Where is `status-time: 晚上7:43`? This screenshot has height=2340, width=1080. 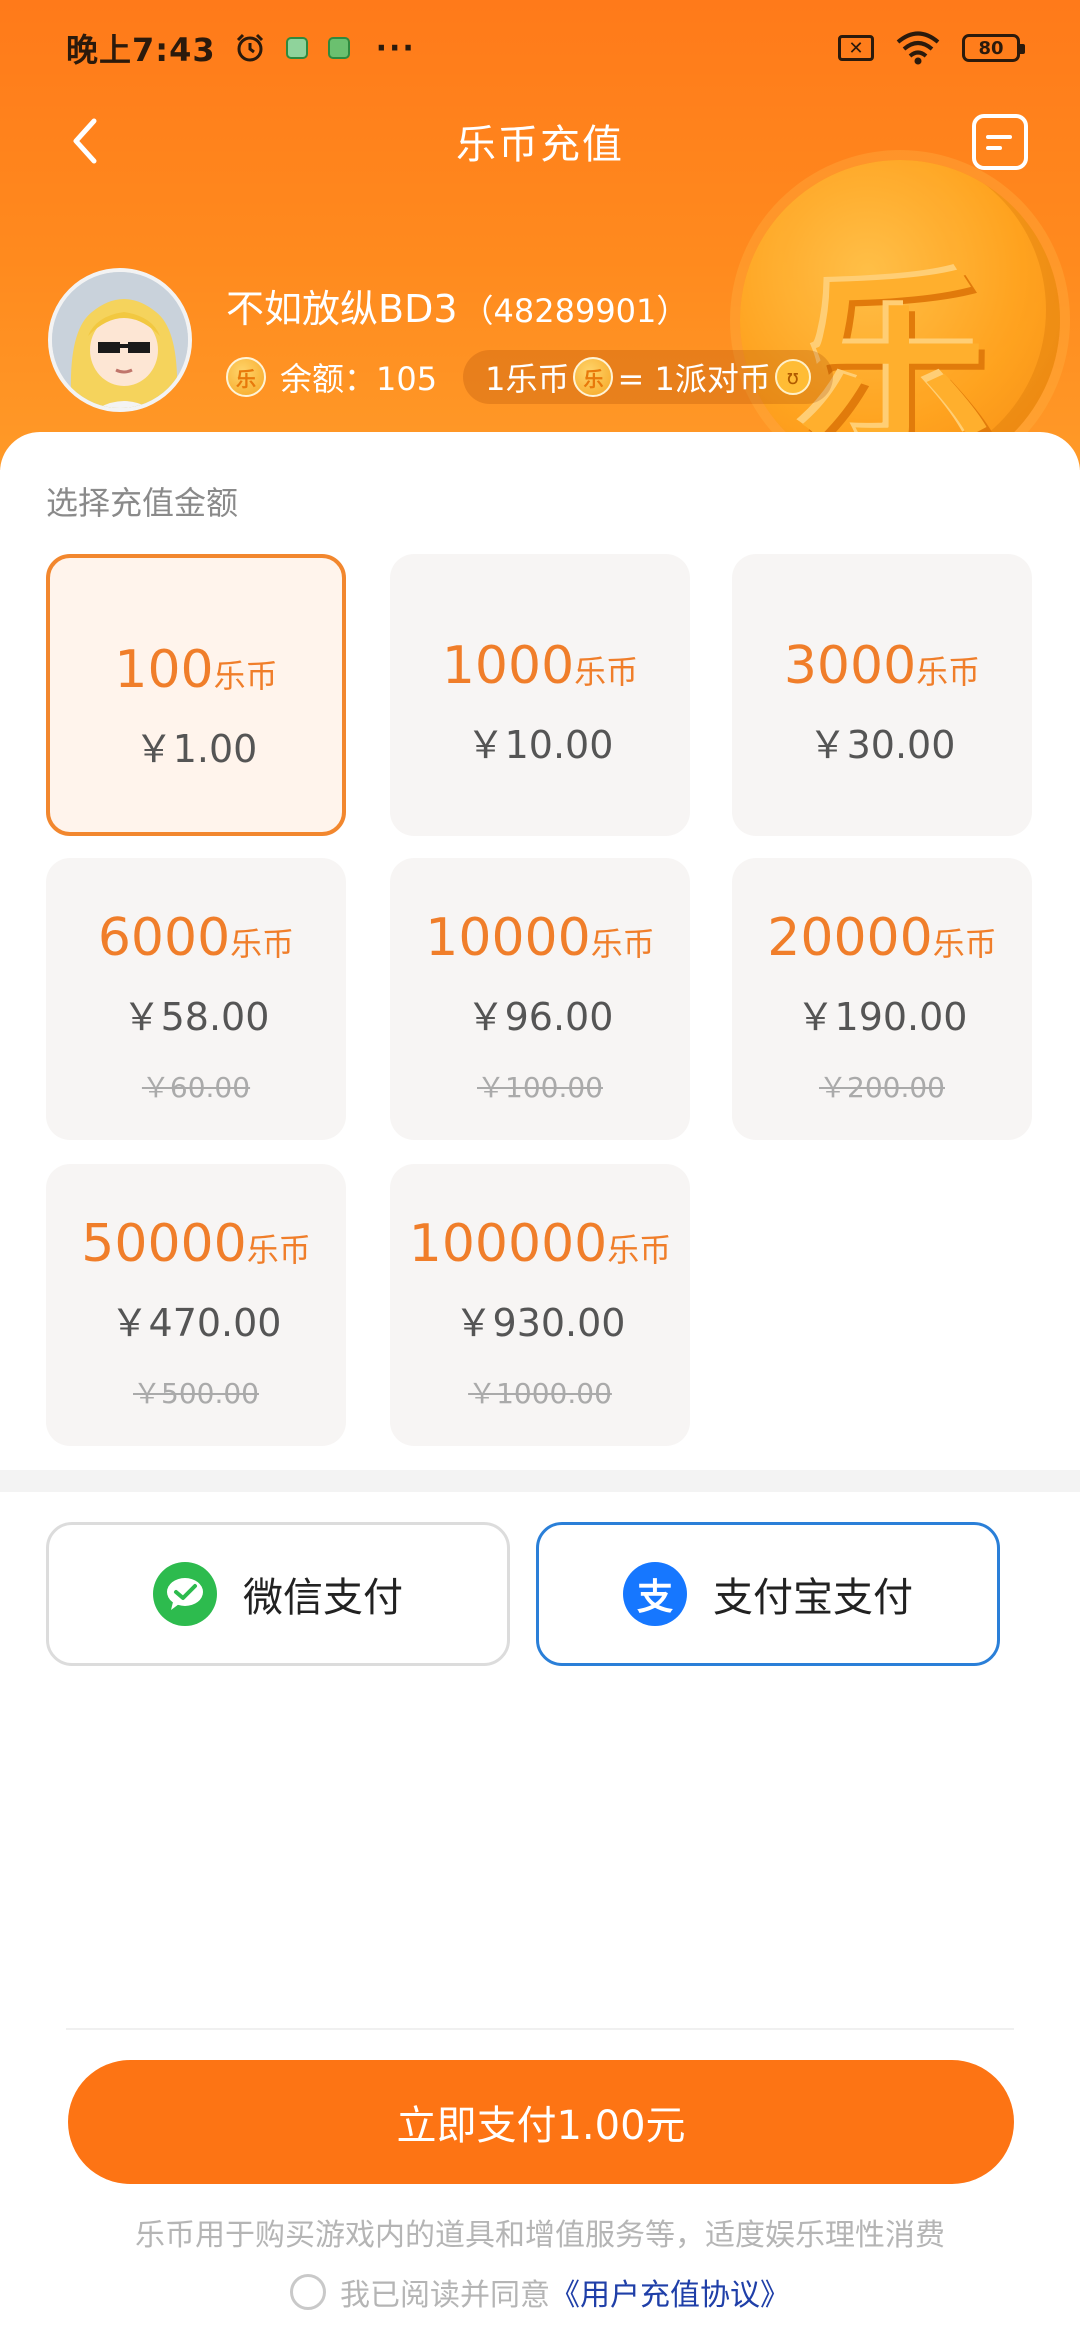 status-time: 晚上7:43 is located at coordinates (141, 50).